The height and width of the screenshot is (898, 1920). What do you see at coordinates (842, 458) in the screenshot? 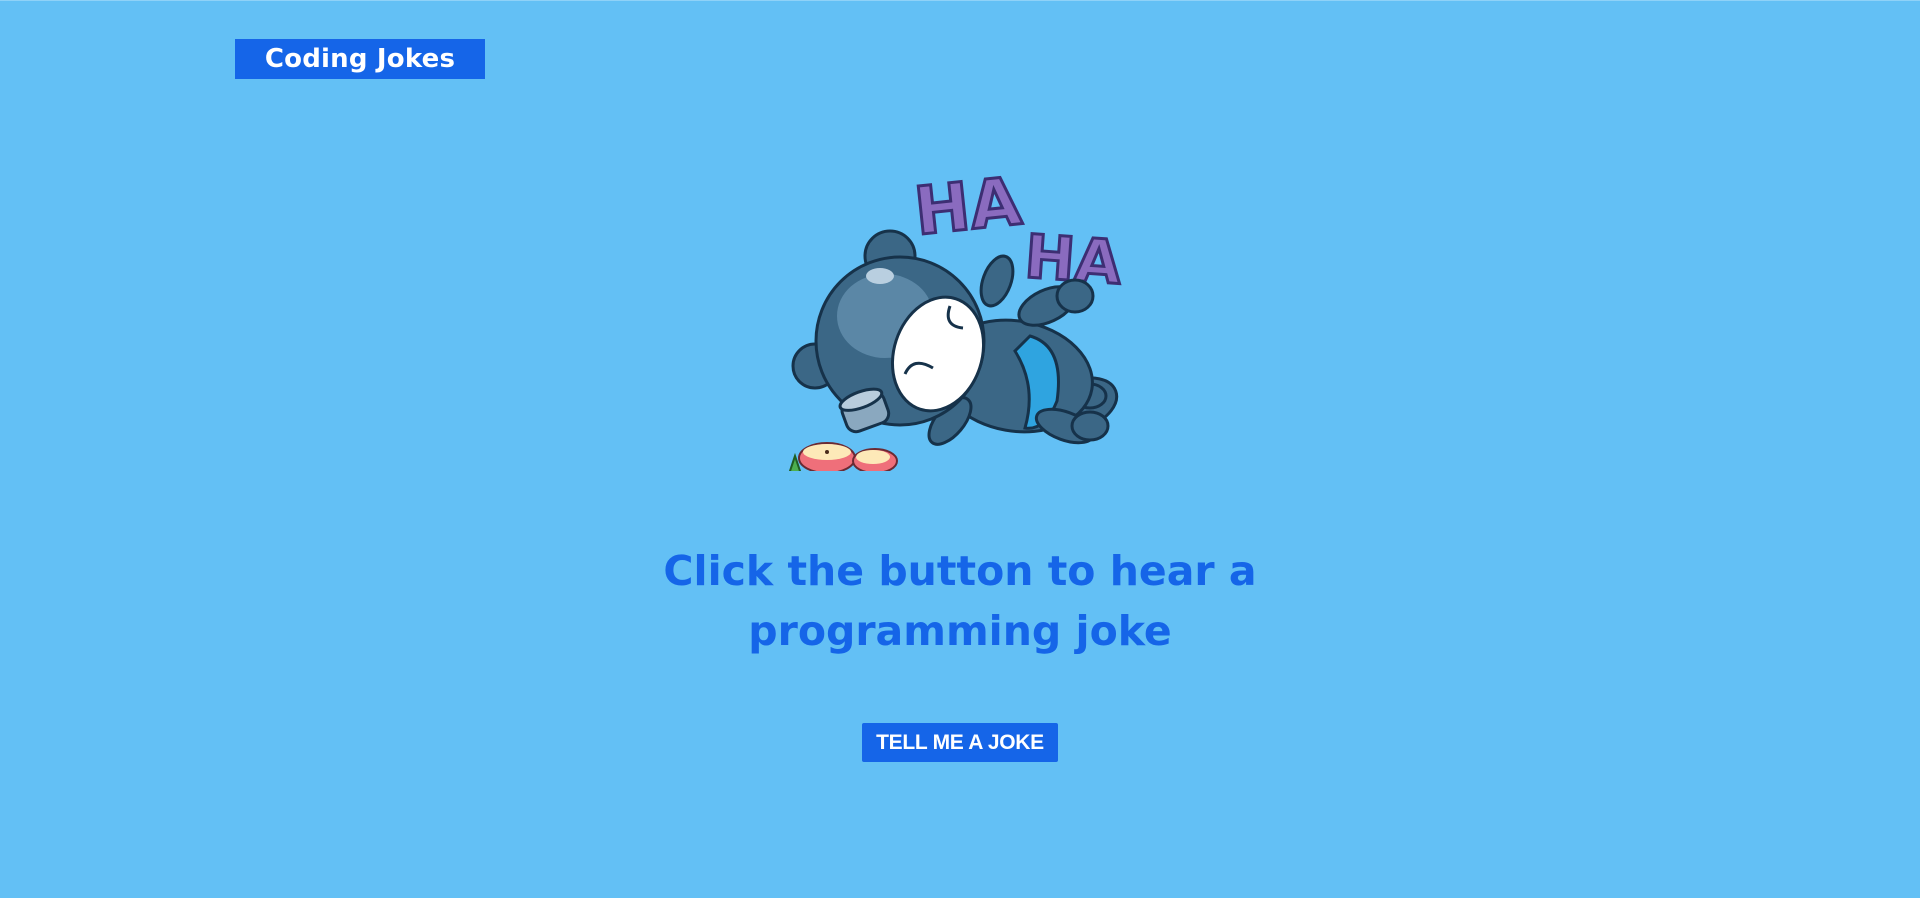
I see `apple-icon` at bounding box center [842, 458].